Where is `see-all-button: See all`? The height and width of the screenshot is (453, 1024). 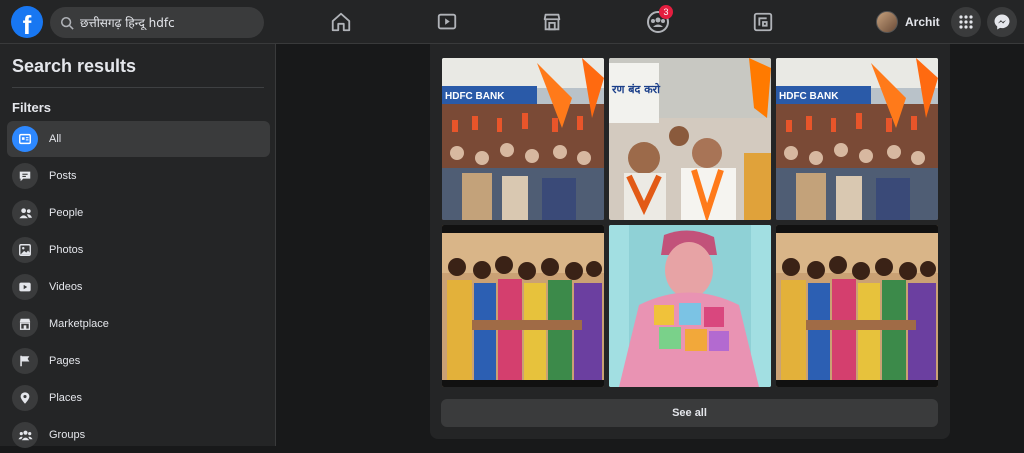
see-all-button: See all is located at coordinates (689, 413).